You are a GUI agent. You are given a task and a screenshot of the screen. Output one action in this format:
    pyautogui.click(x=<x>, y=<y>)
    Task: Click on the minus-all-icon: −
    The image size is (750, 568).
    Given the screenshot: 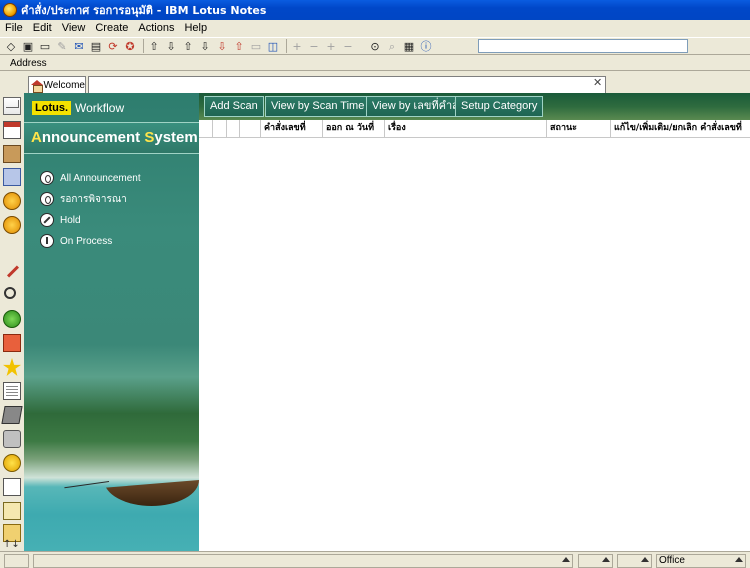 What is the action you would take?
    pyautogui.click(x=348, y=46)
    